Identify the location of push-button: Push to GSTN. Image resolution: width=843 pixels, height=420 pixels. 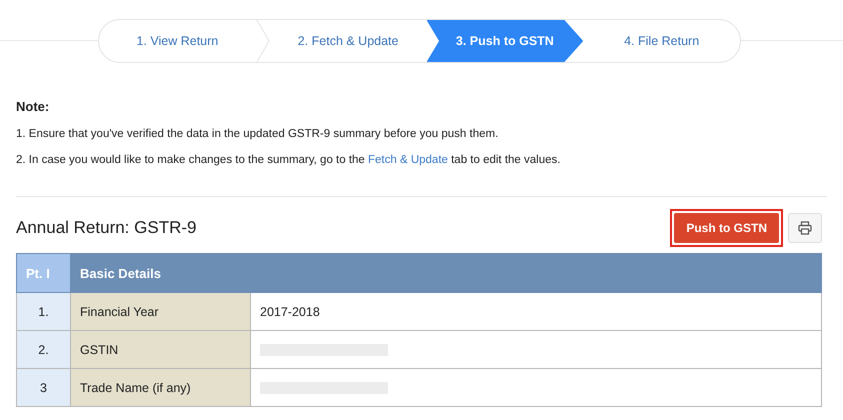
(726, 228).